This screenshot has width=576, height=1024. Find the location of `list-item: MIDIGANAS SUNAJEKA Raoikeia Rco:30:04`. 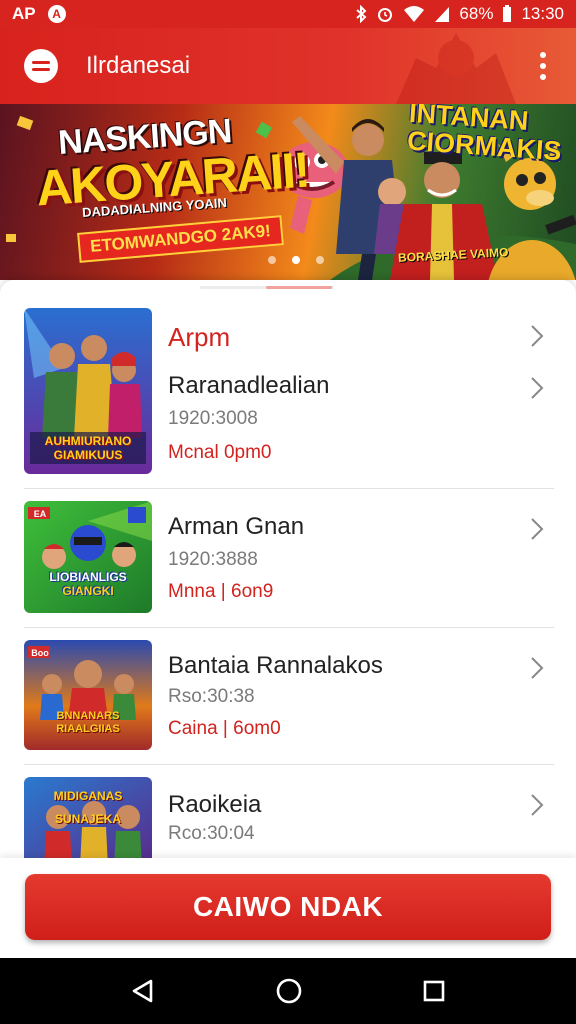

list-item: MIDIGANAS SUNAJEKA Raoikeia Rco:30:04 is located at coordinates (288, 812).